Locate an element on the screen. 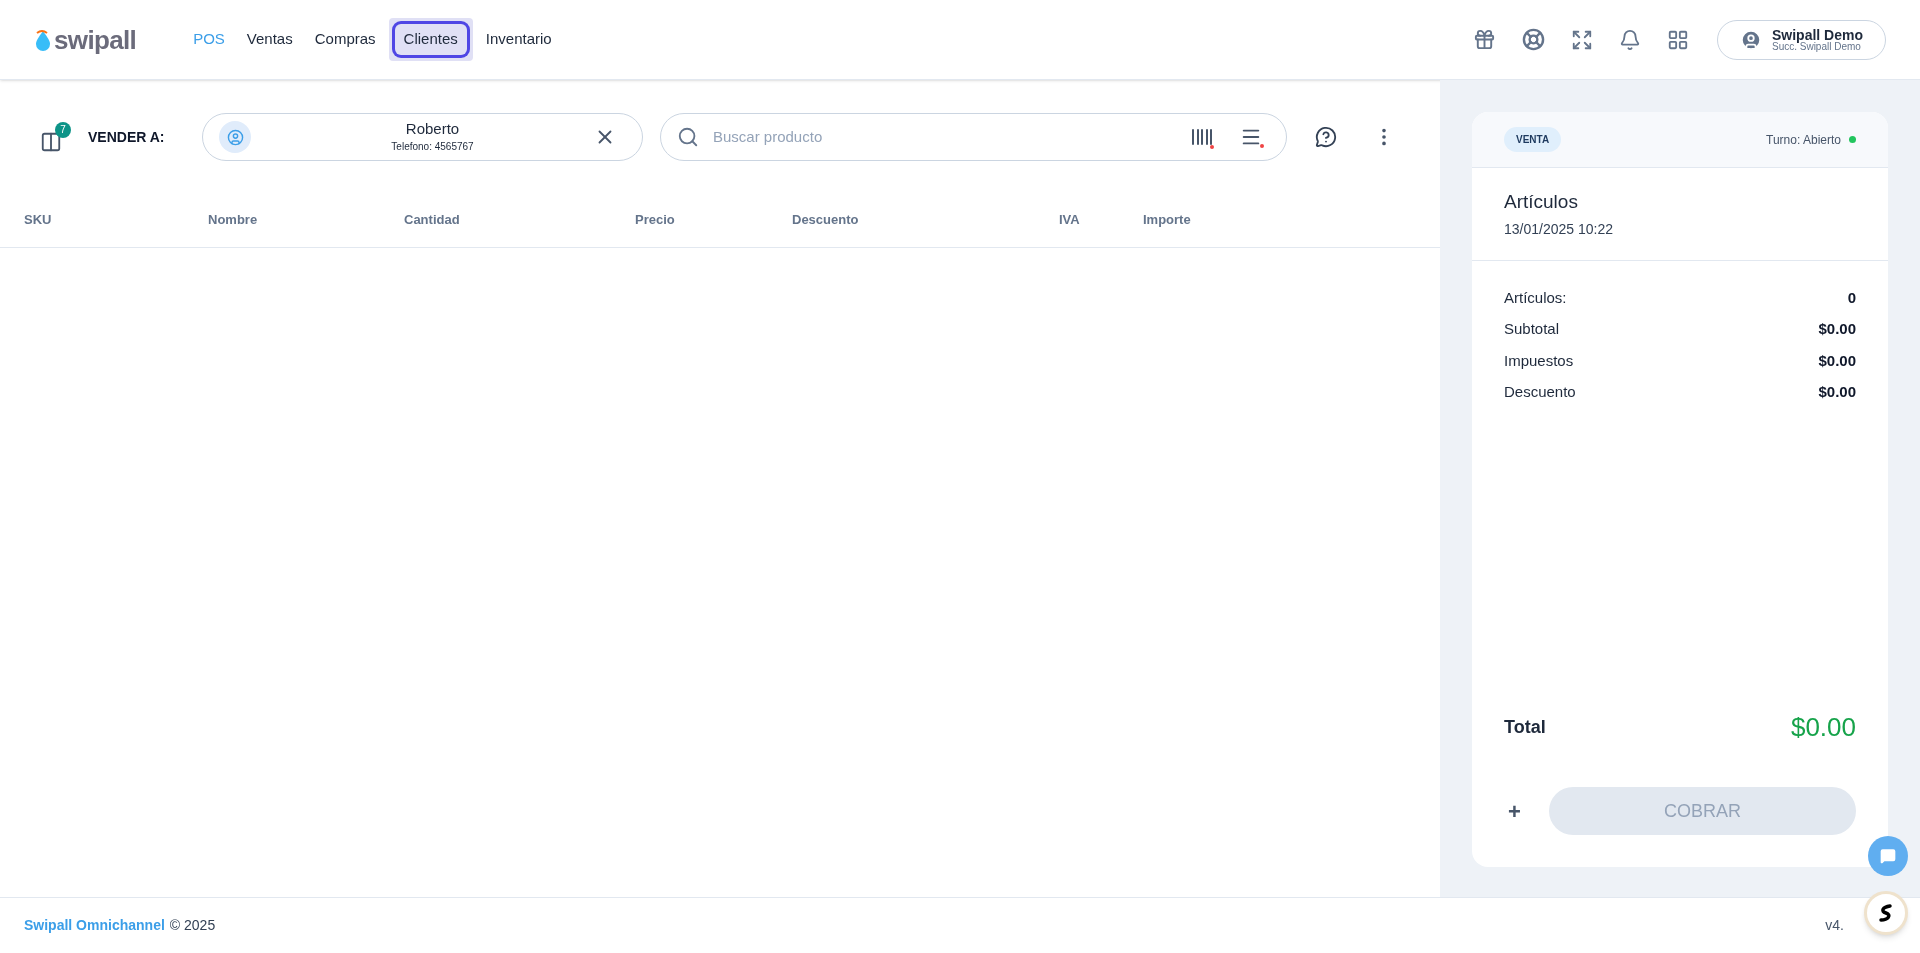  customer-phone: Telefono: 4565767 is located at coordinates (432, 146).